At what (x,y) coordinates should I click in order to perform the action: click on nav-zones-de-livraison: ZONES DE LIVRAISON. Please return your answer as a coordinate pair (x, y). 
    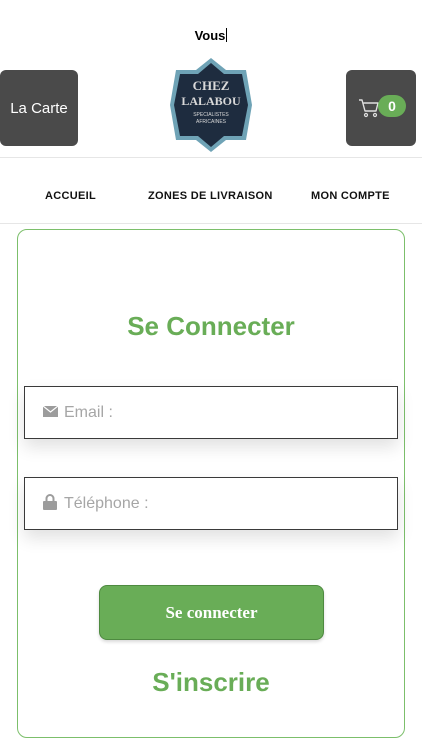
    Looking at the image, I should click on (210, 196).